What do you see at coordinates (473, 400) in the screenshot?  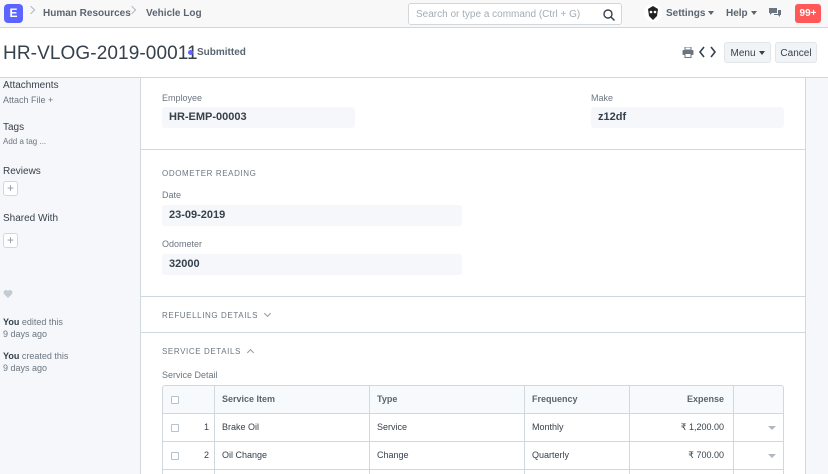 I see `table-header-row: Service Item Type Frequency Expense` at bounding box center [473, 400].